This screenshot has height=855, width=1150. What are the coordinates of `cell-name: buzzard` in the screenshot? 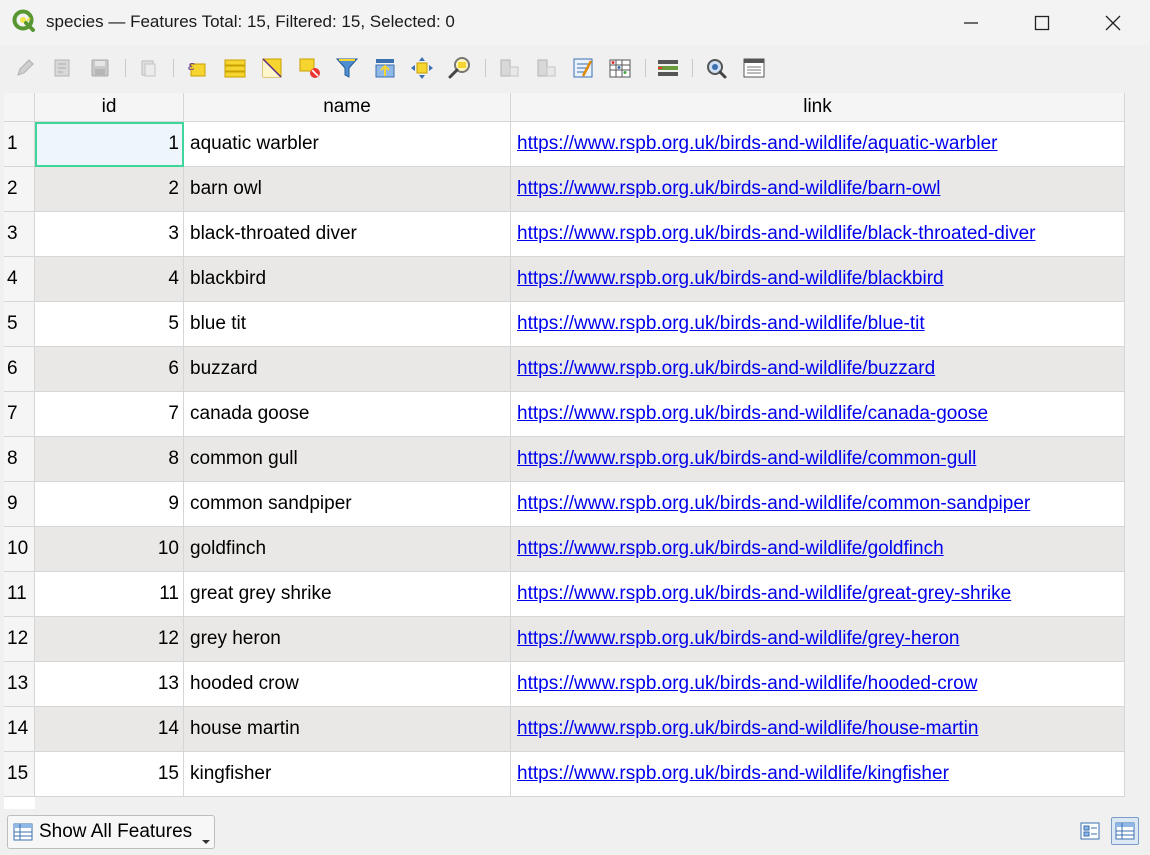 It's located at (347, 369).